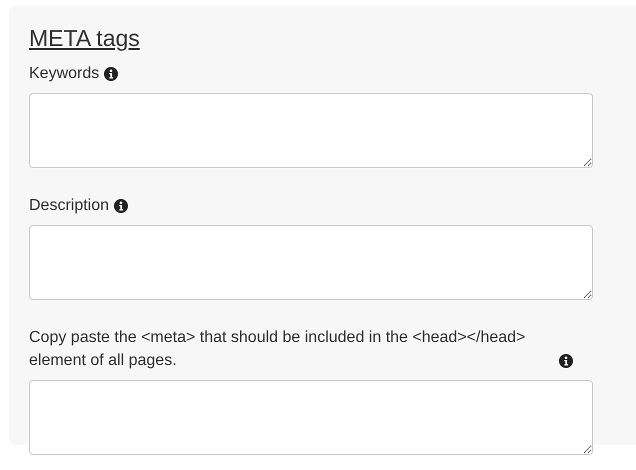 This screenshot has height=470, width=636. What do you see at coordinates (69, 206) in the screenshot?
I see `field-label: Description` at bounding box center [69, 206].